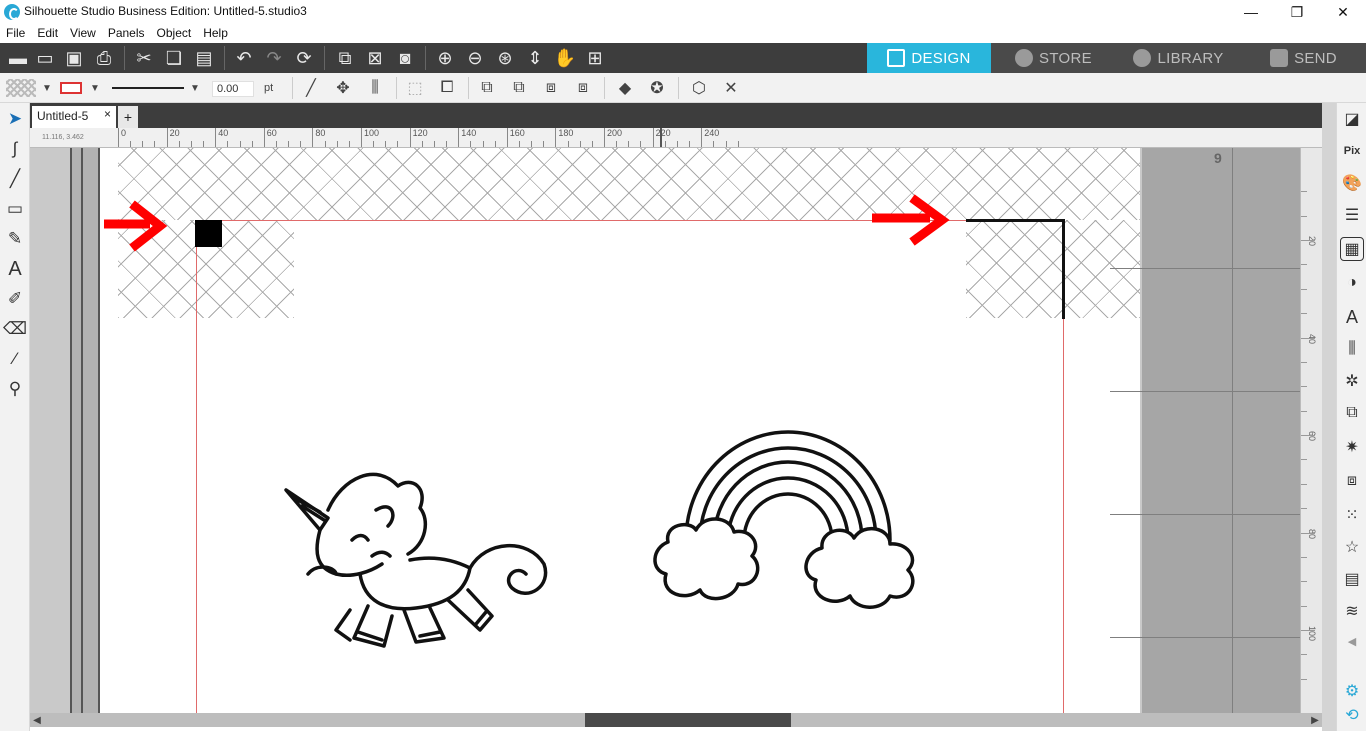 The image size is (1366, 731). What do you see at coordinates (375, 58) in the screenshot?
I see `deselect-icon: ⊠` at bounding box center [375, 58].